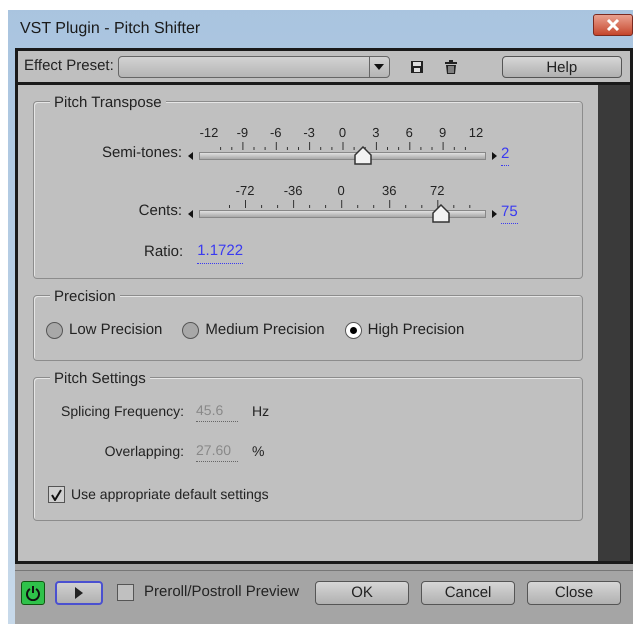 This screenshot has width=633, height=624. I want to click on unit-label: %, so click(258, 451).